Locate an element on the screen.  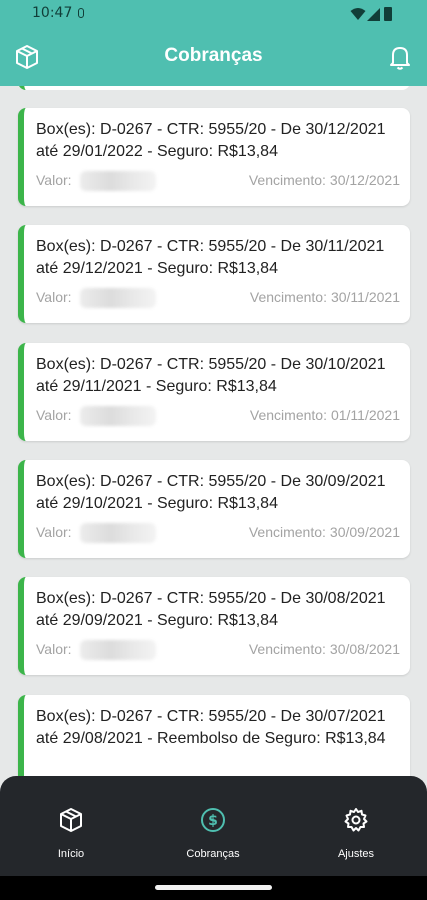
previous-card-edge is located at coordinates (214, 88).